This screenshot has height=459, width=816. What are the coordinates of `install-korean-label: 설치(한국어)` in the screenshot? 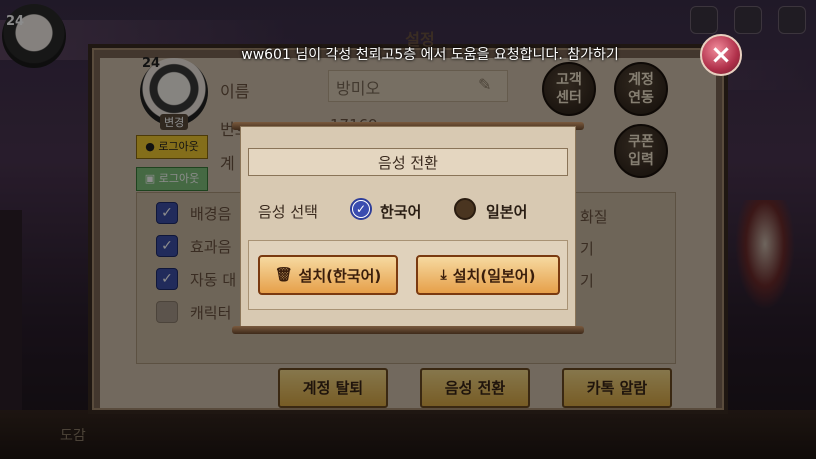 It's located at (340, 275).